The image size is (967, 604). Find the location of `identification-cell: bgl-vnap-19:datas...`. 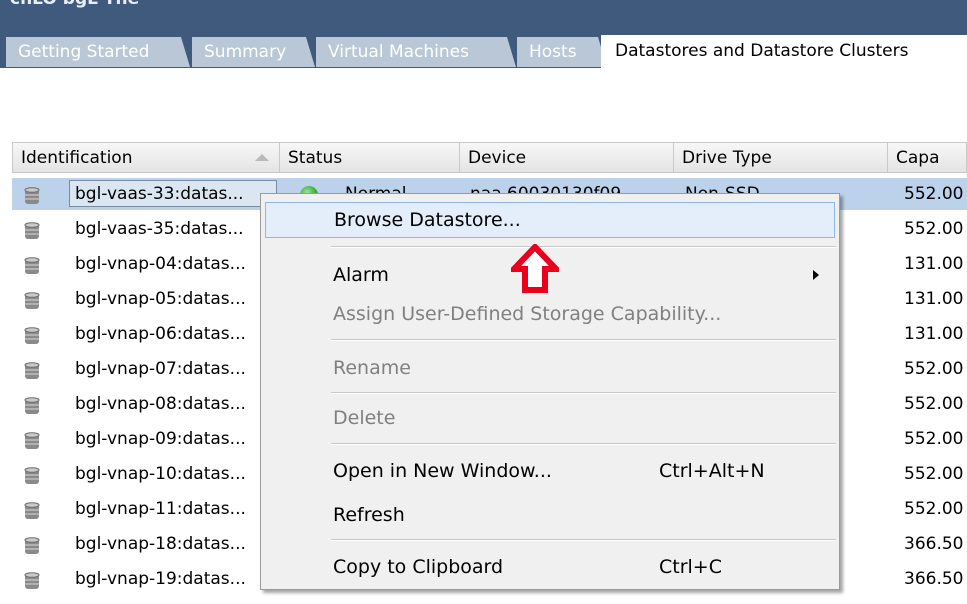

identification-cell: bgl-vnap-19:datas... is located at coordinates (160, 579).